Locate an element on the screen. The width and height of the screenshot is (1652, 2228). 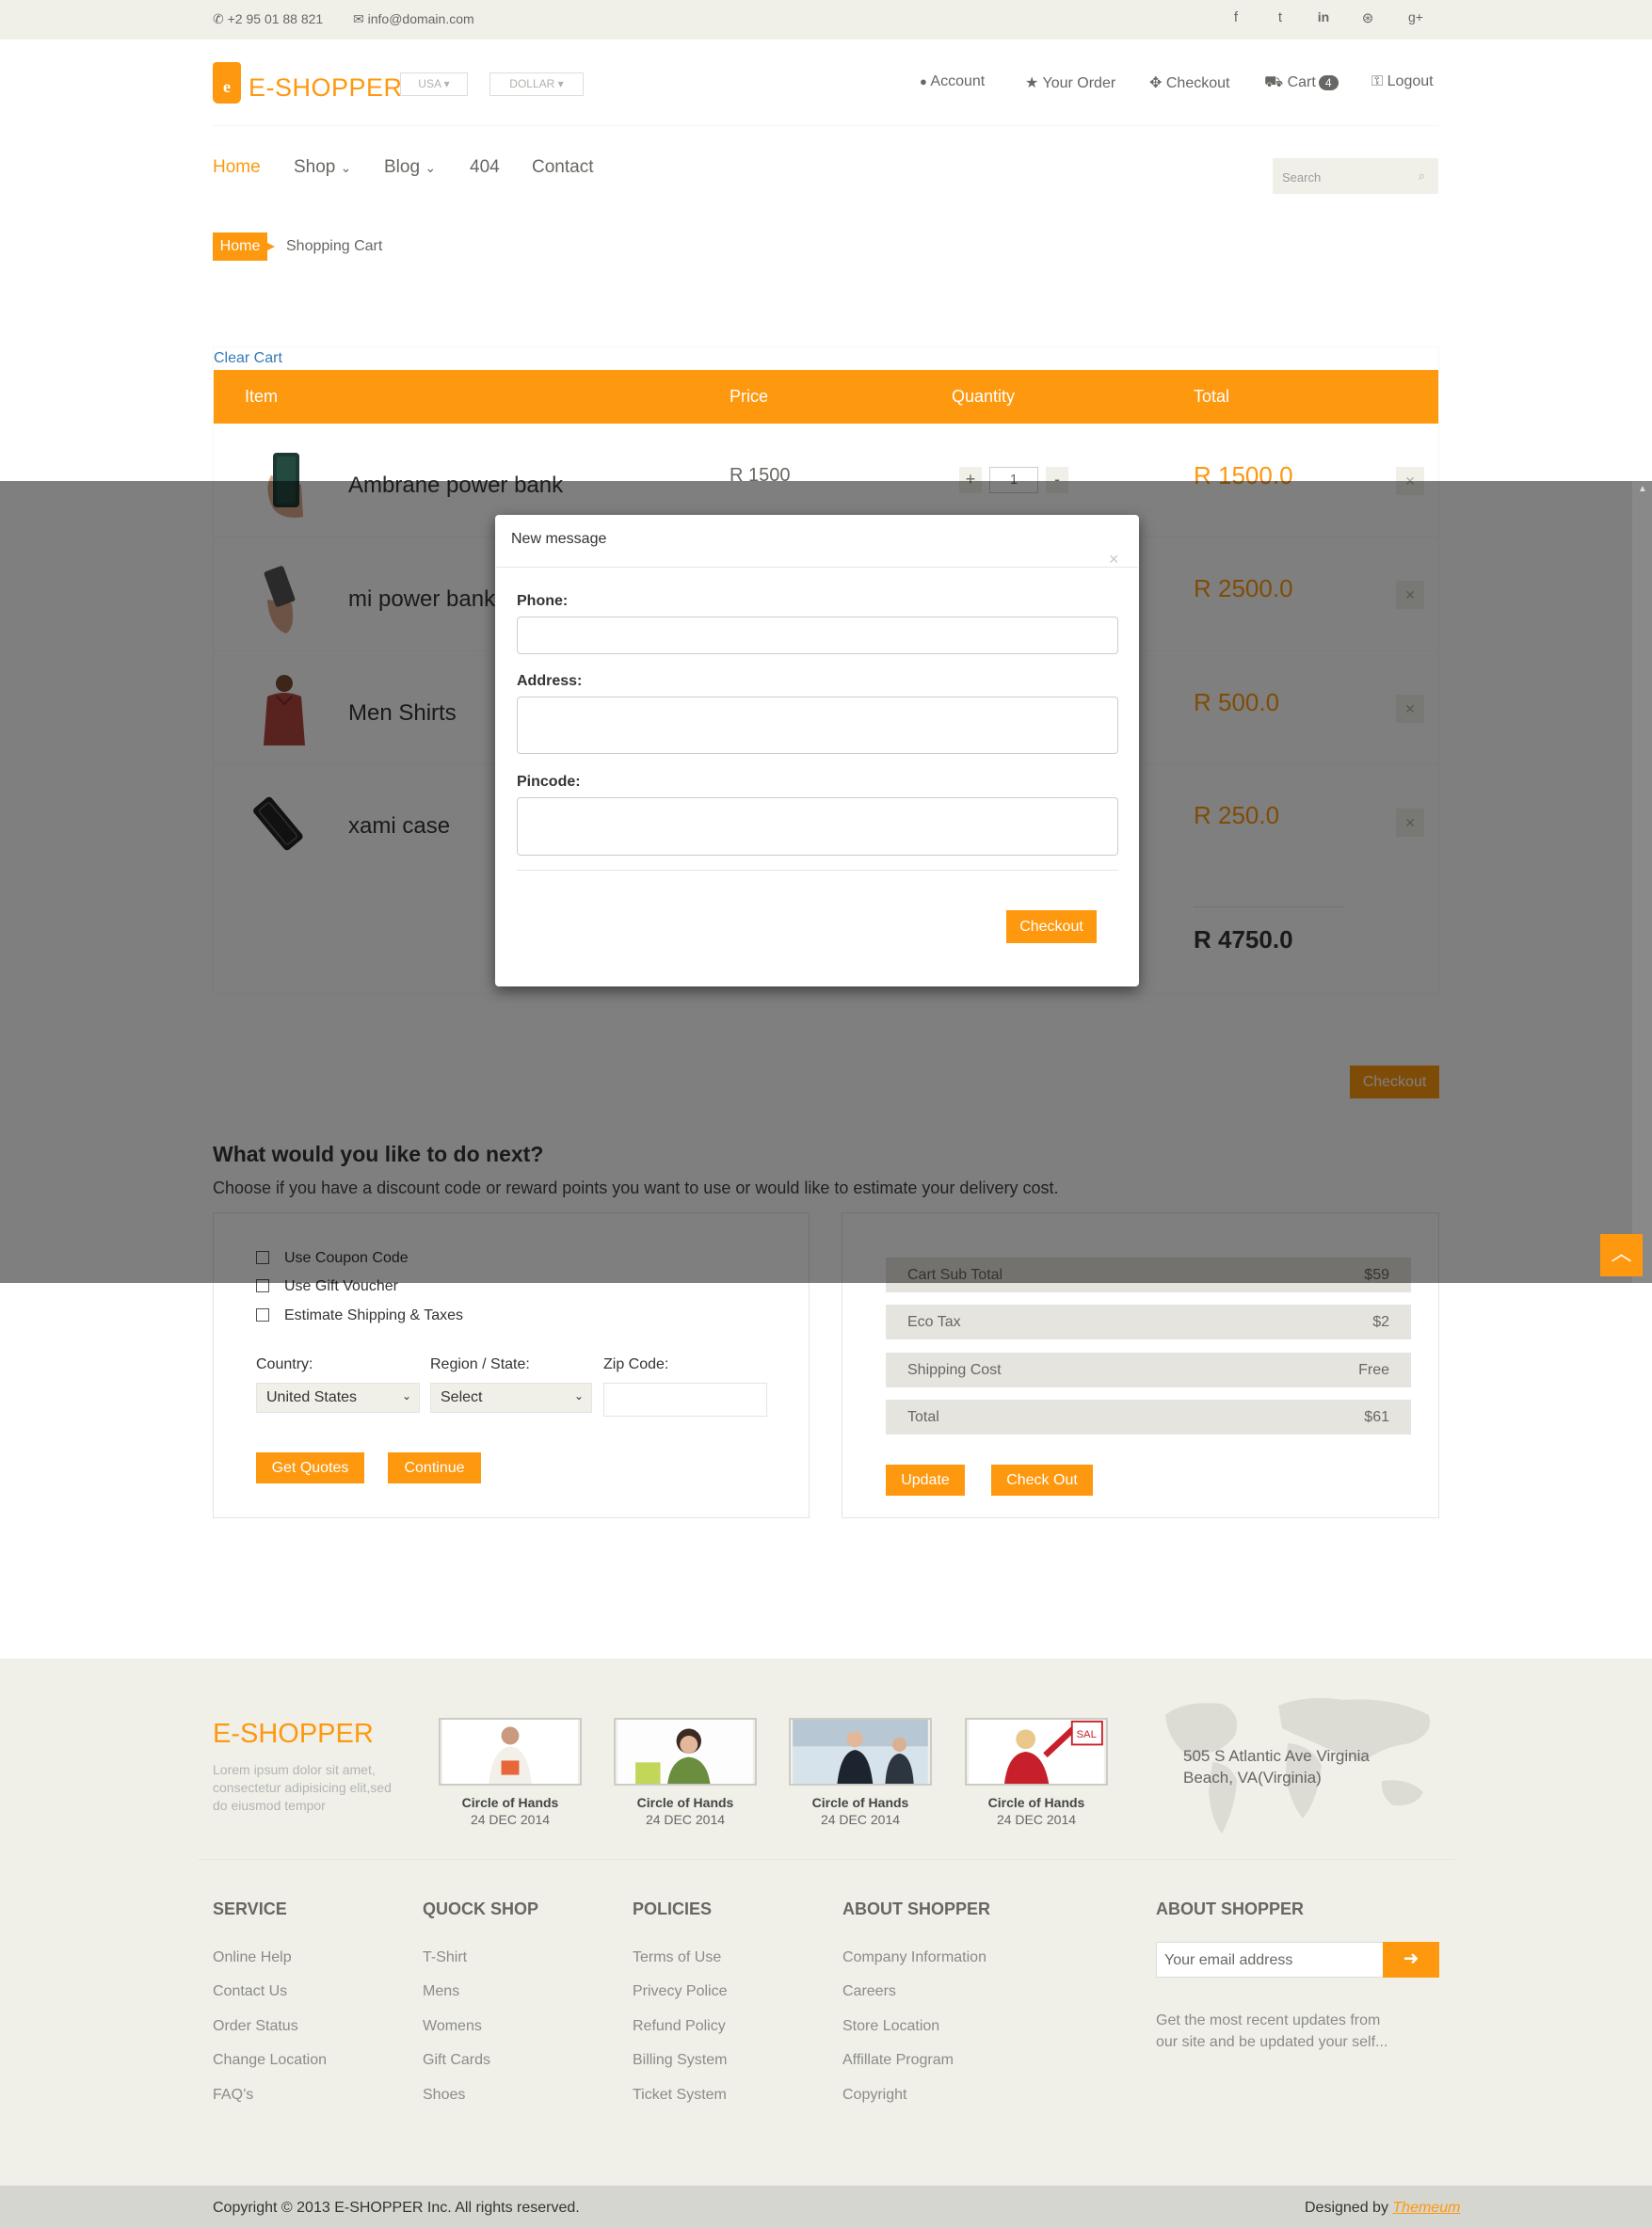
footer-link: Privecy Police is located at coordinates (680, 1991).